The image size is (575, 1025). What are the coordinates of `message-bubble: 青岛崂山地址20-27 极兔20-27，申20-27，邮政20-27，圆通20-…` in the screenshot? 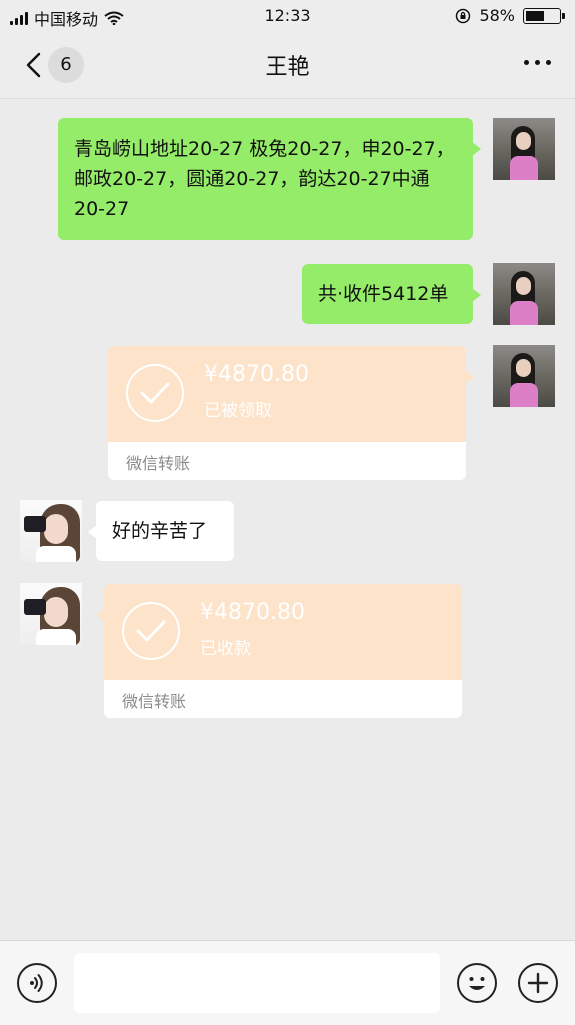 It's located at (269, 179).